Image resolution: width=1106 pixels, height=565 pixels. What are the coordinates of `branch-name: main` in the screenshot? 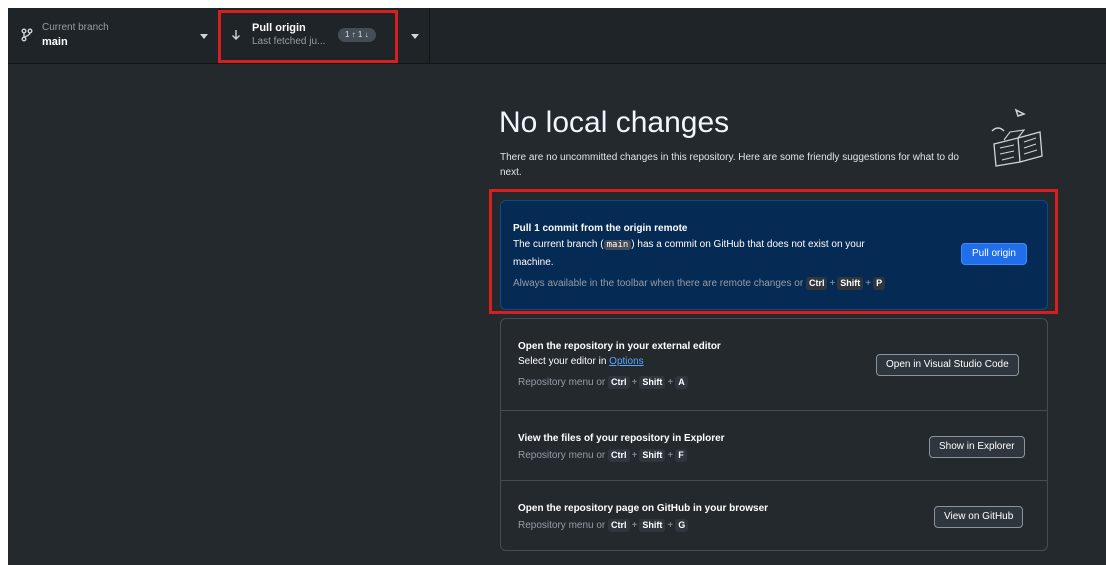 It's located at (55, 42).